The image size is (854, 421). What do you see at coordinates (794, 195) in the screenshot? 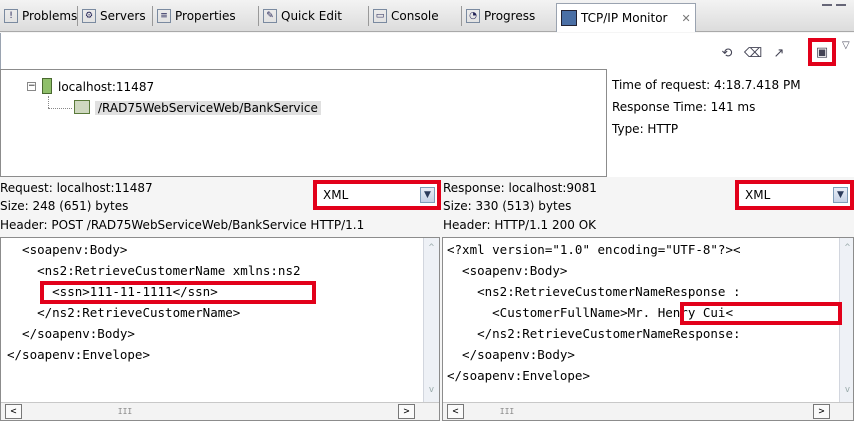
I see `response-format-select: XML ▼` at bounding box center [794, 195].